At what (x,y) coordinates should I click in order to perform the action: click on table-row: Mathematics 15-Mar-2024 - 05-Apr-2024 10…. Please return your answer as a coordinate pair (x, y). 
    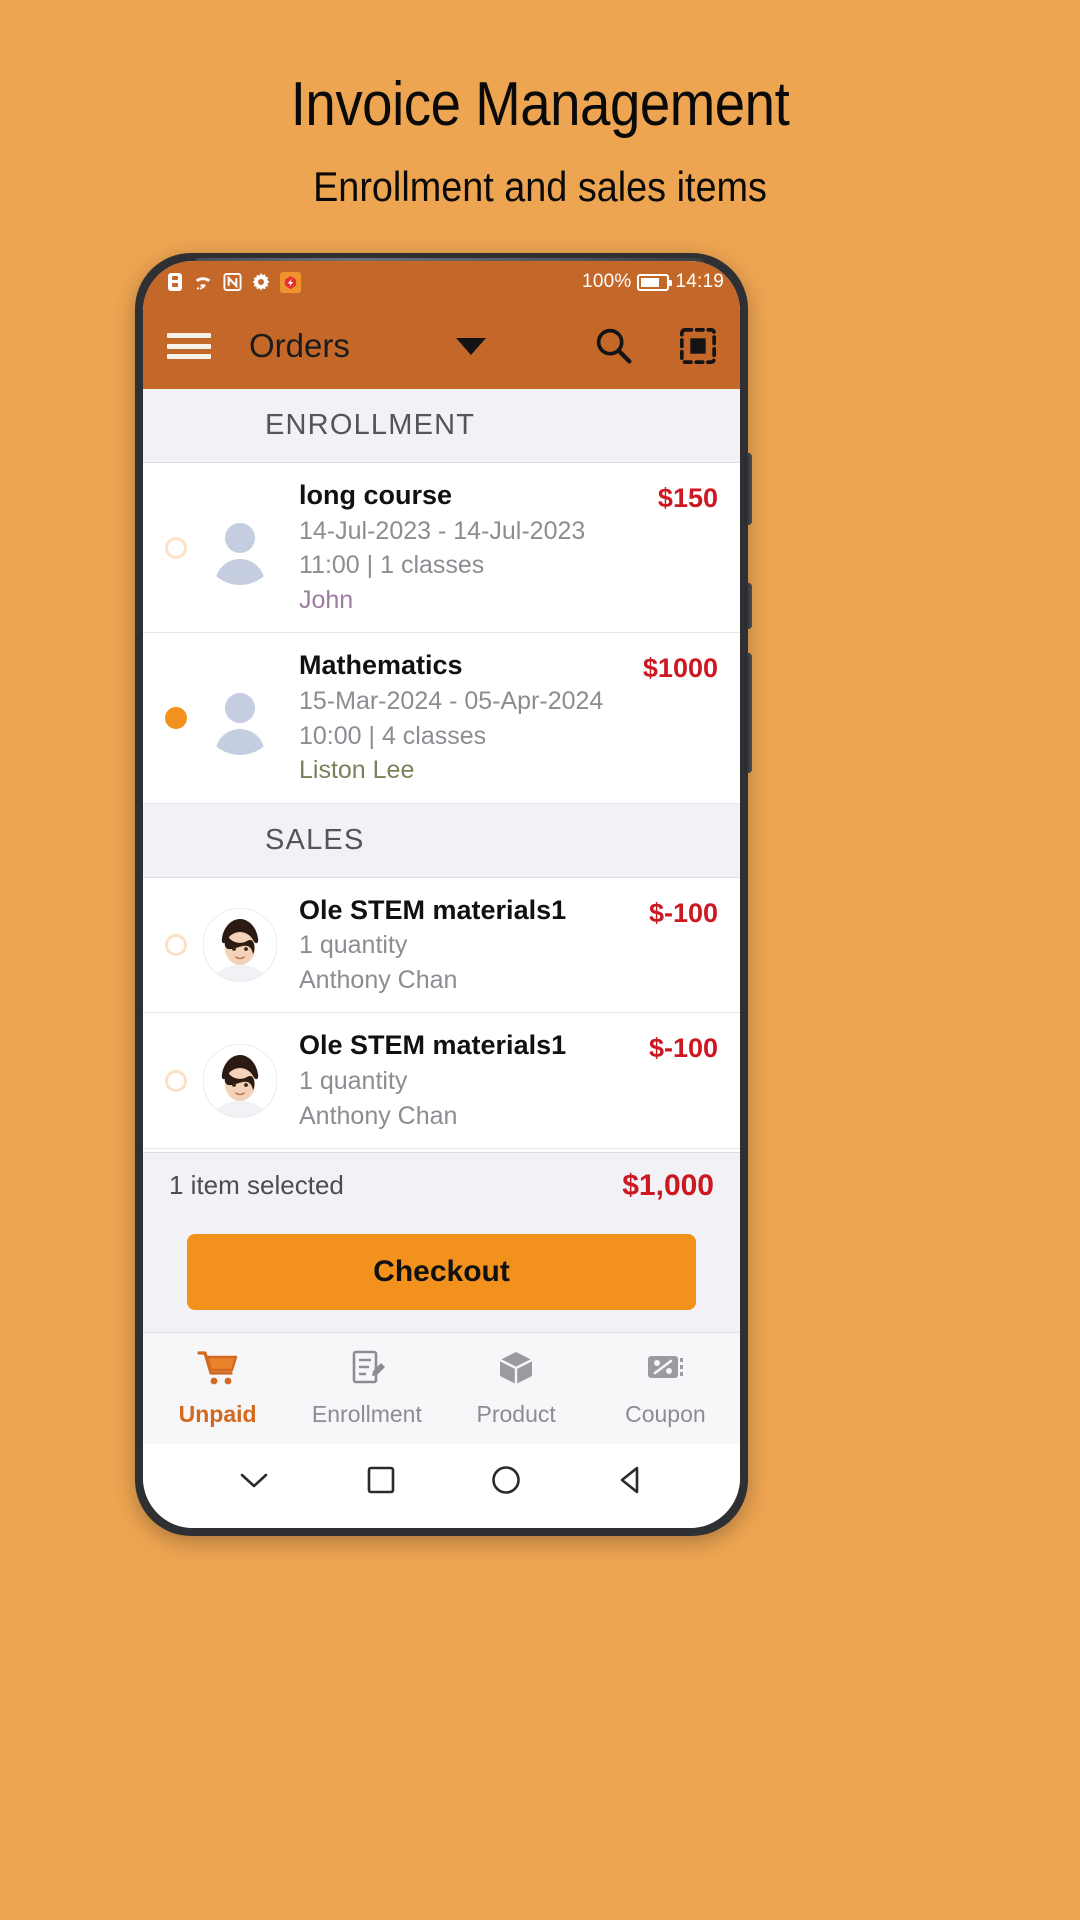
    Looking at the image, I should click on (441, 718).